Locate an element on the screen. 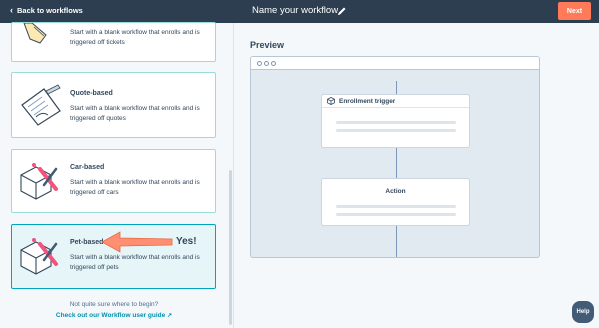 The image size is (599, 328). enrollment-trigger-node: Enrollment trigger is located at coordinates (395, 121).